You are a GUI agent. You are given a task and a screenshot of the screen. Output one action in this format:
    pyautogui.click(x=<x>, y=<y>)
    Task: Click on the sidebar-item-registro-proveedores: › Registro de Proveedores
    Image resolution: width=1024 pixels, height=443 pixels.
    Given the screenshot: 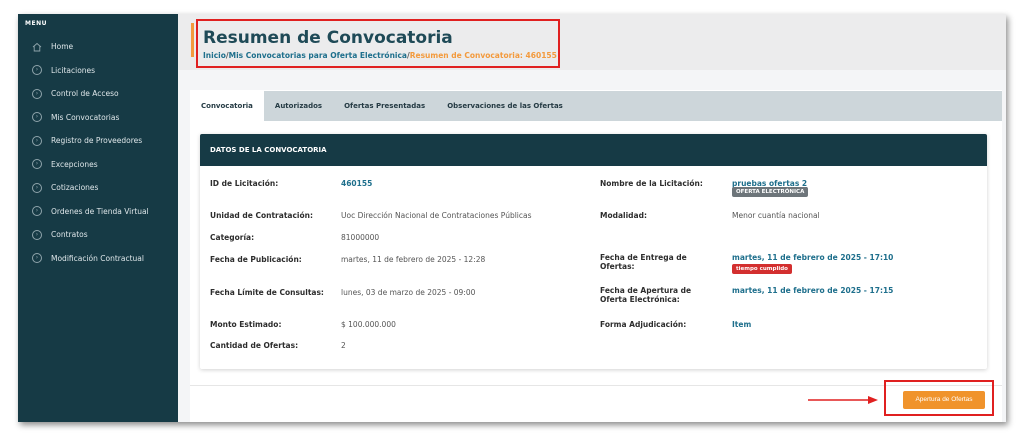 What is the action you would take?
    pyautogui.click(x=98, y=141)
    